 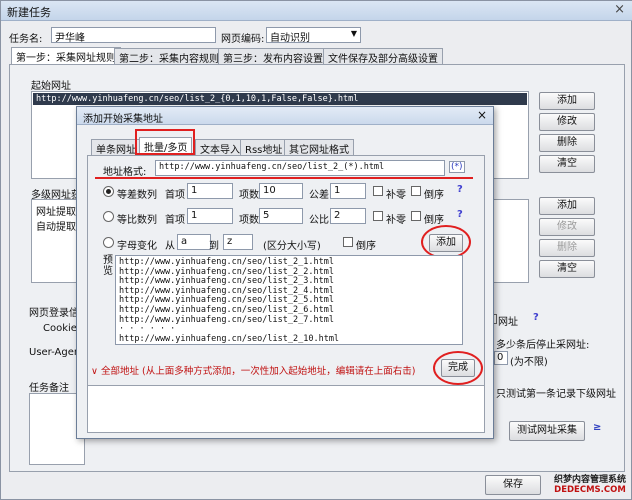 What do you see at coordinates (458, 368) in the screenshot?
I see `highlight-done-button` at bounding box center [458, 368].